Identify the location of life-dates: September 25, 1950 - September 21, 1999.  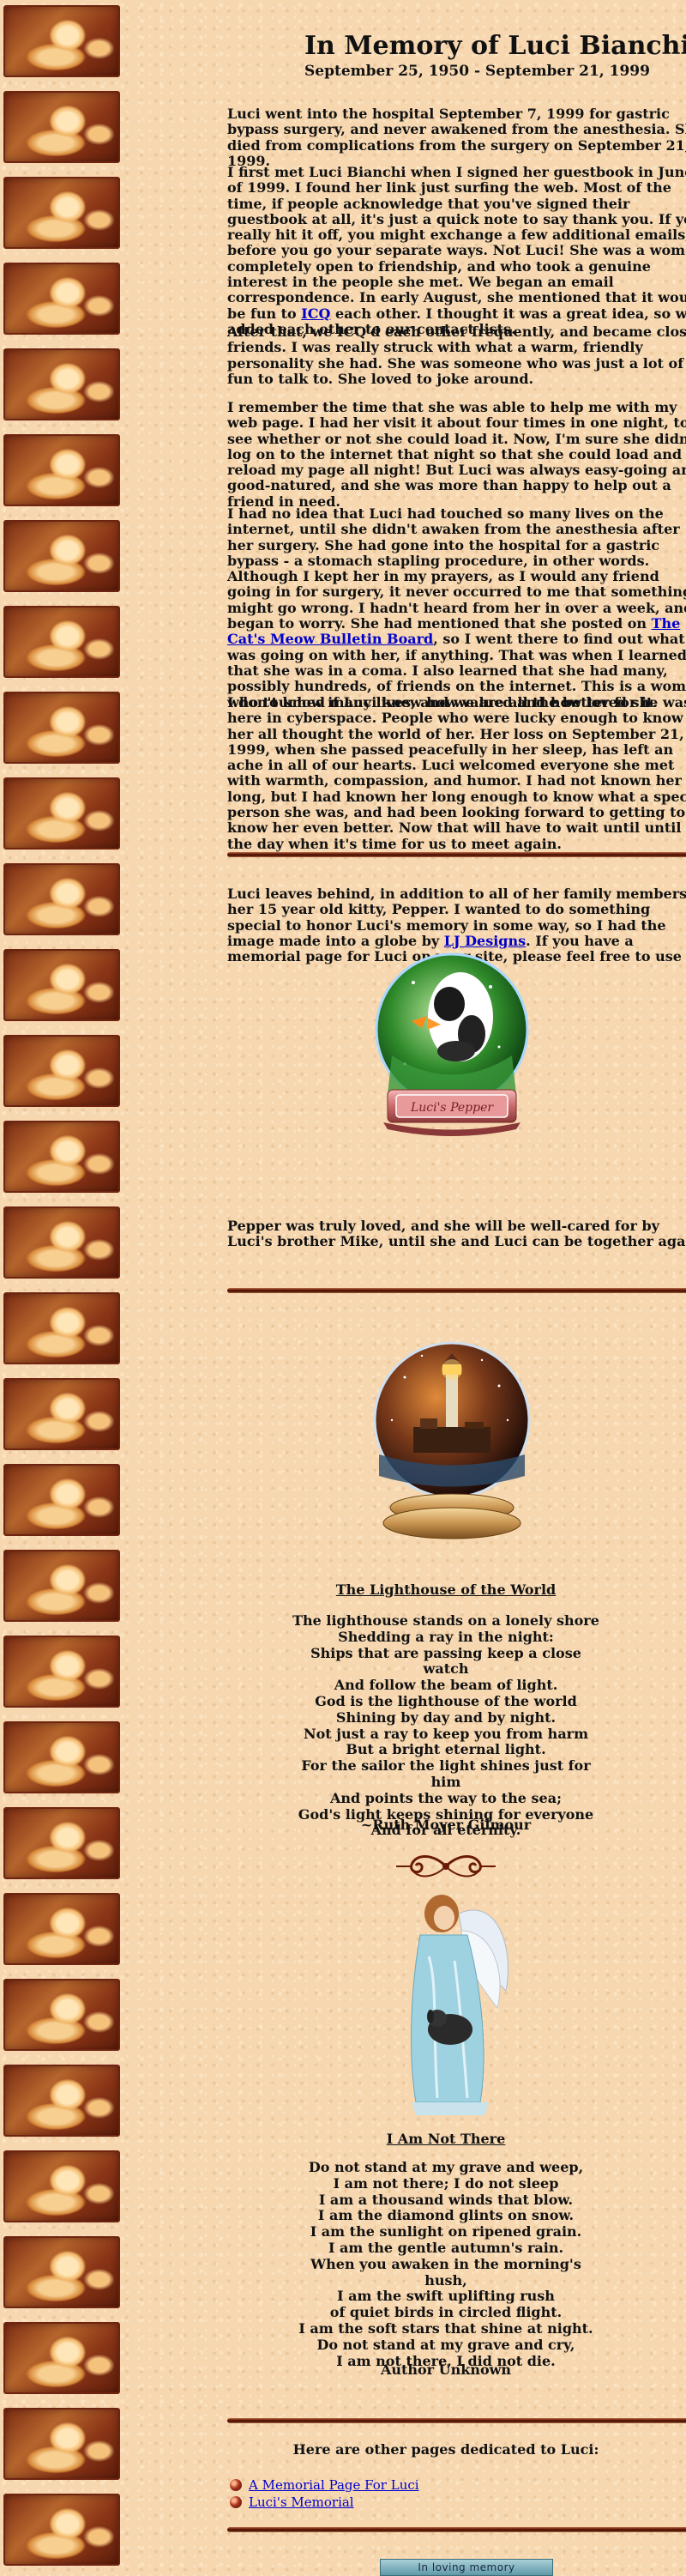
(477, 71).